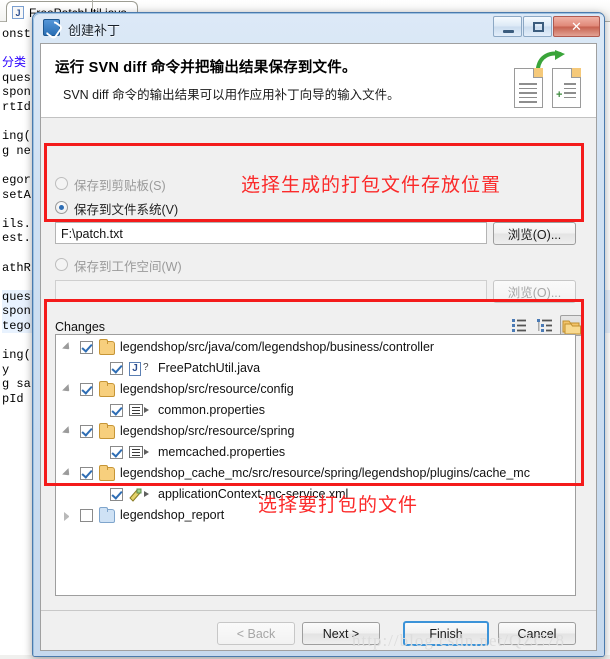 The width and height of the screenshot is (610, 659). What do you see at coordinates (271, 291) in the screenshot?
I see `workspace-path-input` at bounding box center [271, 291].